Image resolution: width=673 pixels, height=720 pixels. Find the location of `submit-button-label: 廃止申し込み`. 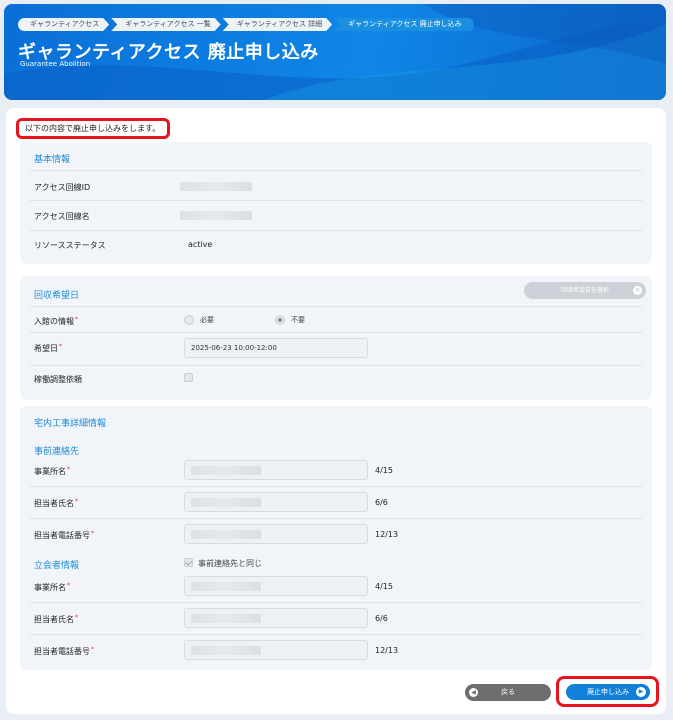

submit-button-label: 廃止申し込み is located at coordinates (608, 692).